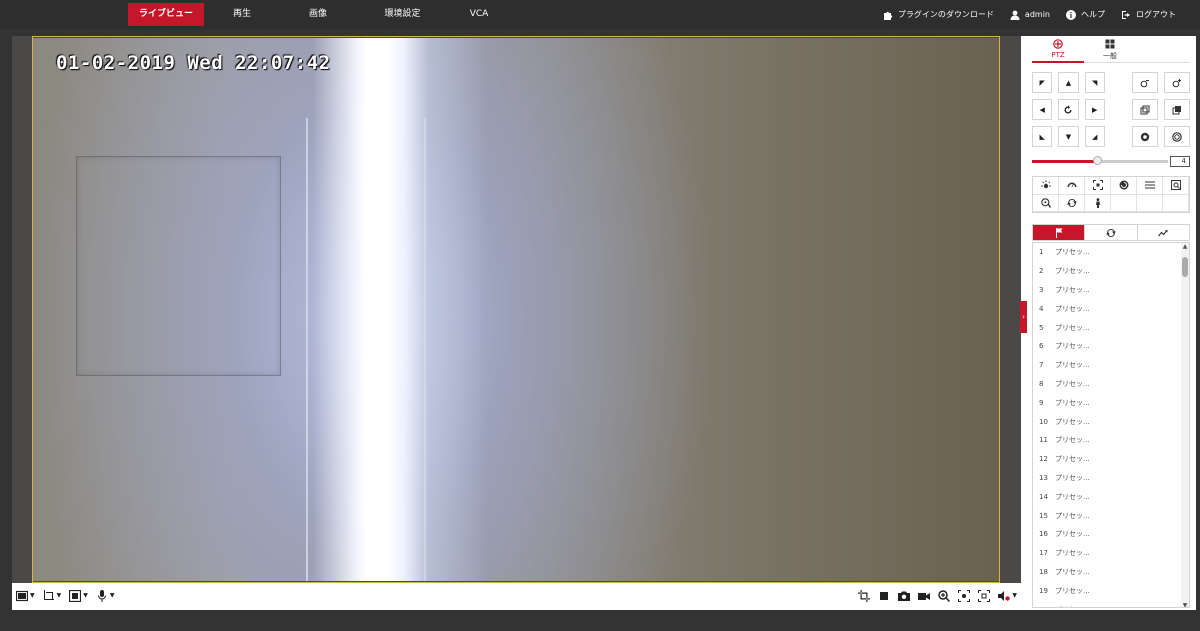 This screenshot has width=1200, height=631. I want to click on audio-talk-button: ▼, so click(105, 596).